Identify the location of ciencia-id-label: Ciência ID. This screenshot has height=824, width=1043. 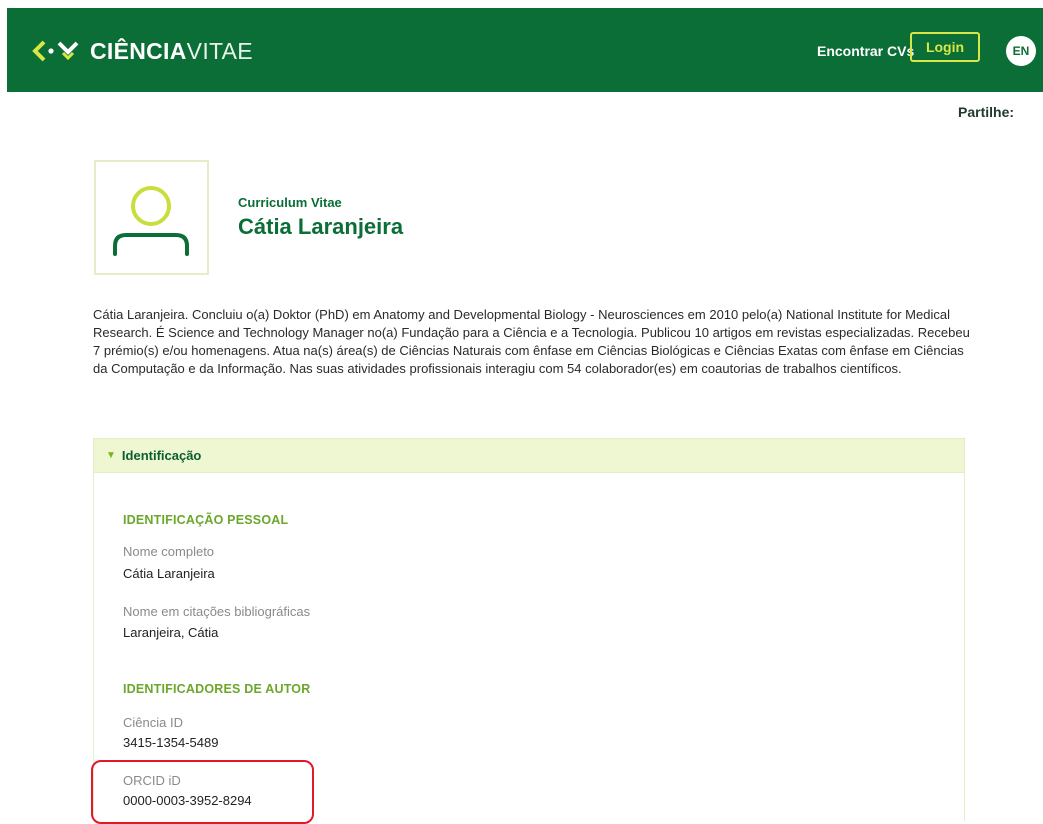
(153, 722).